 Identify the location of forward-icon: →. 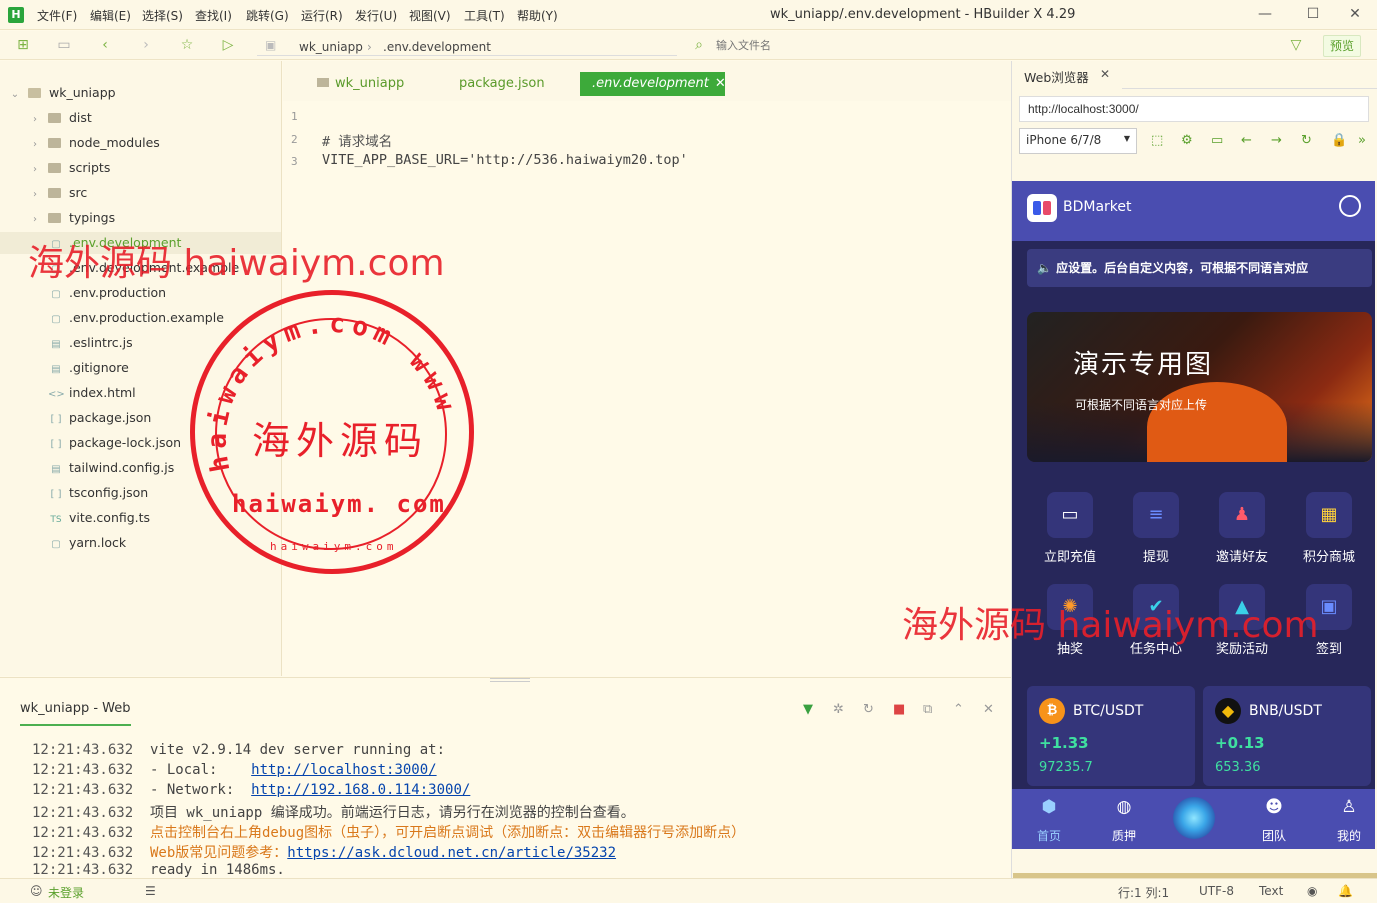
(1276, 140).